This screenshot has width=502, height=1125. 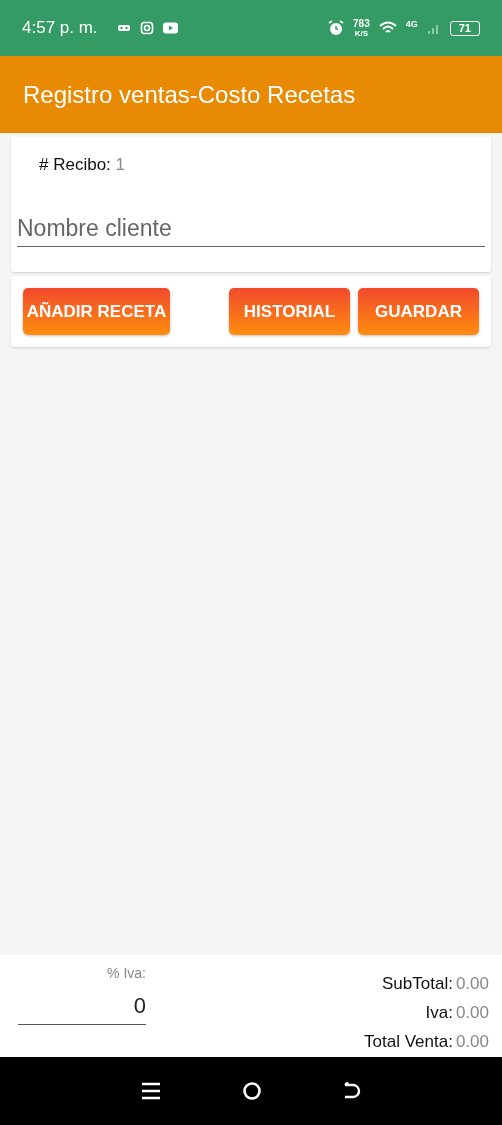 I want to click on camera-icon, so click(x=146, y=28).